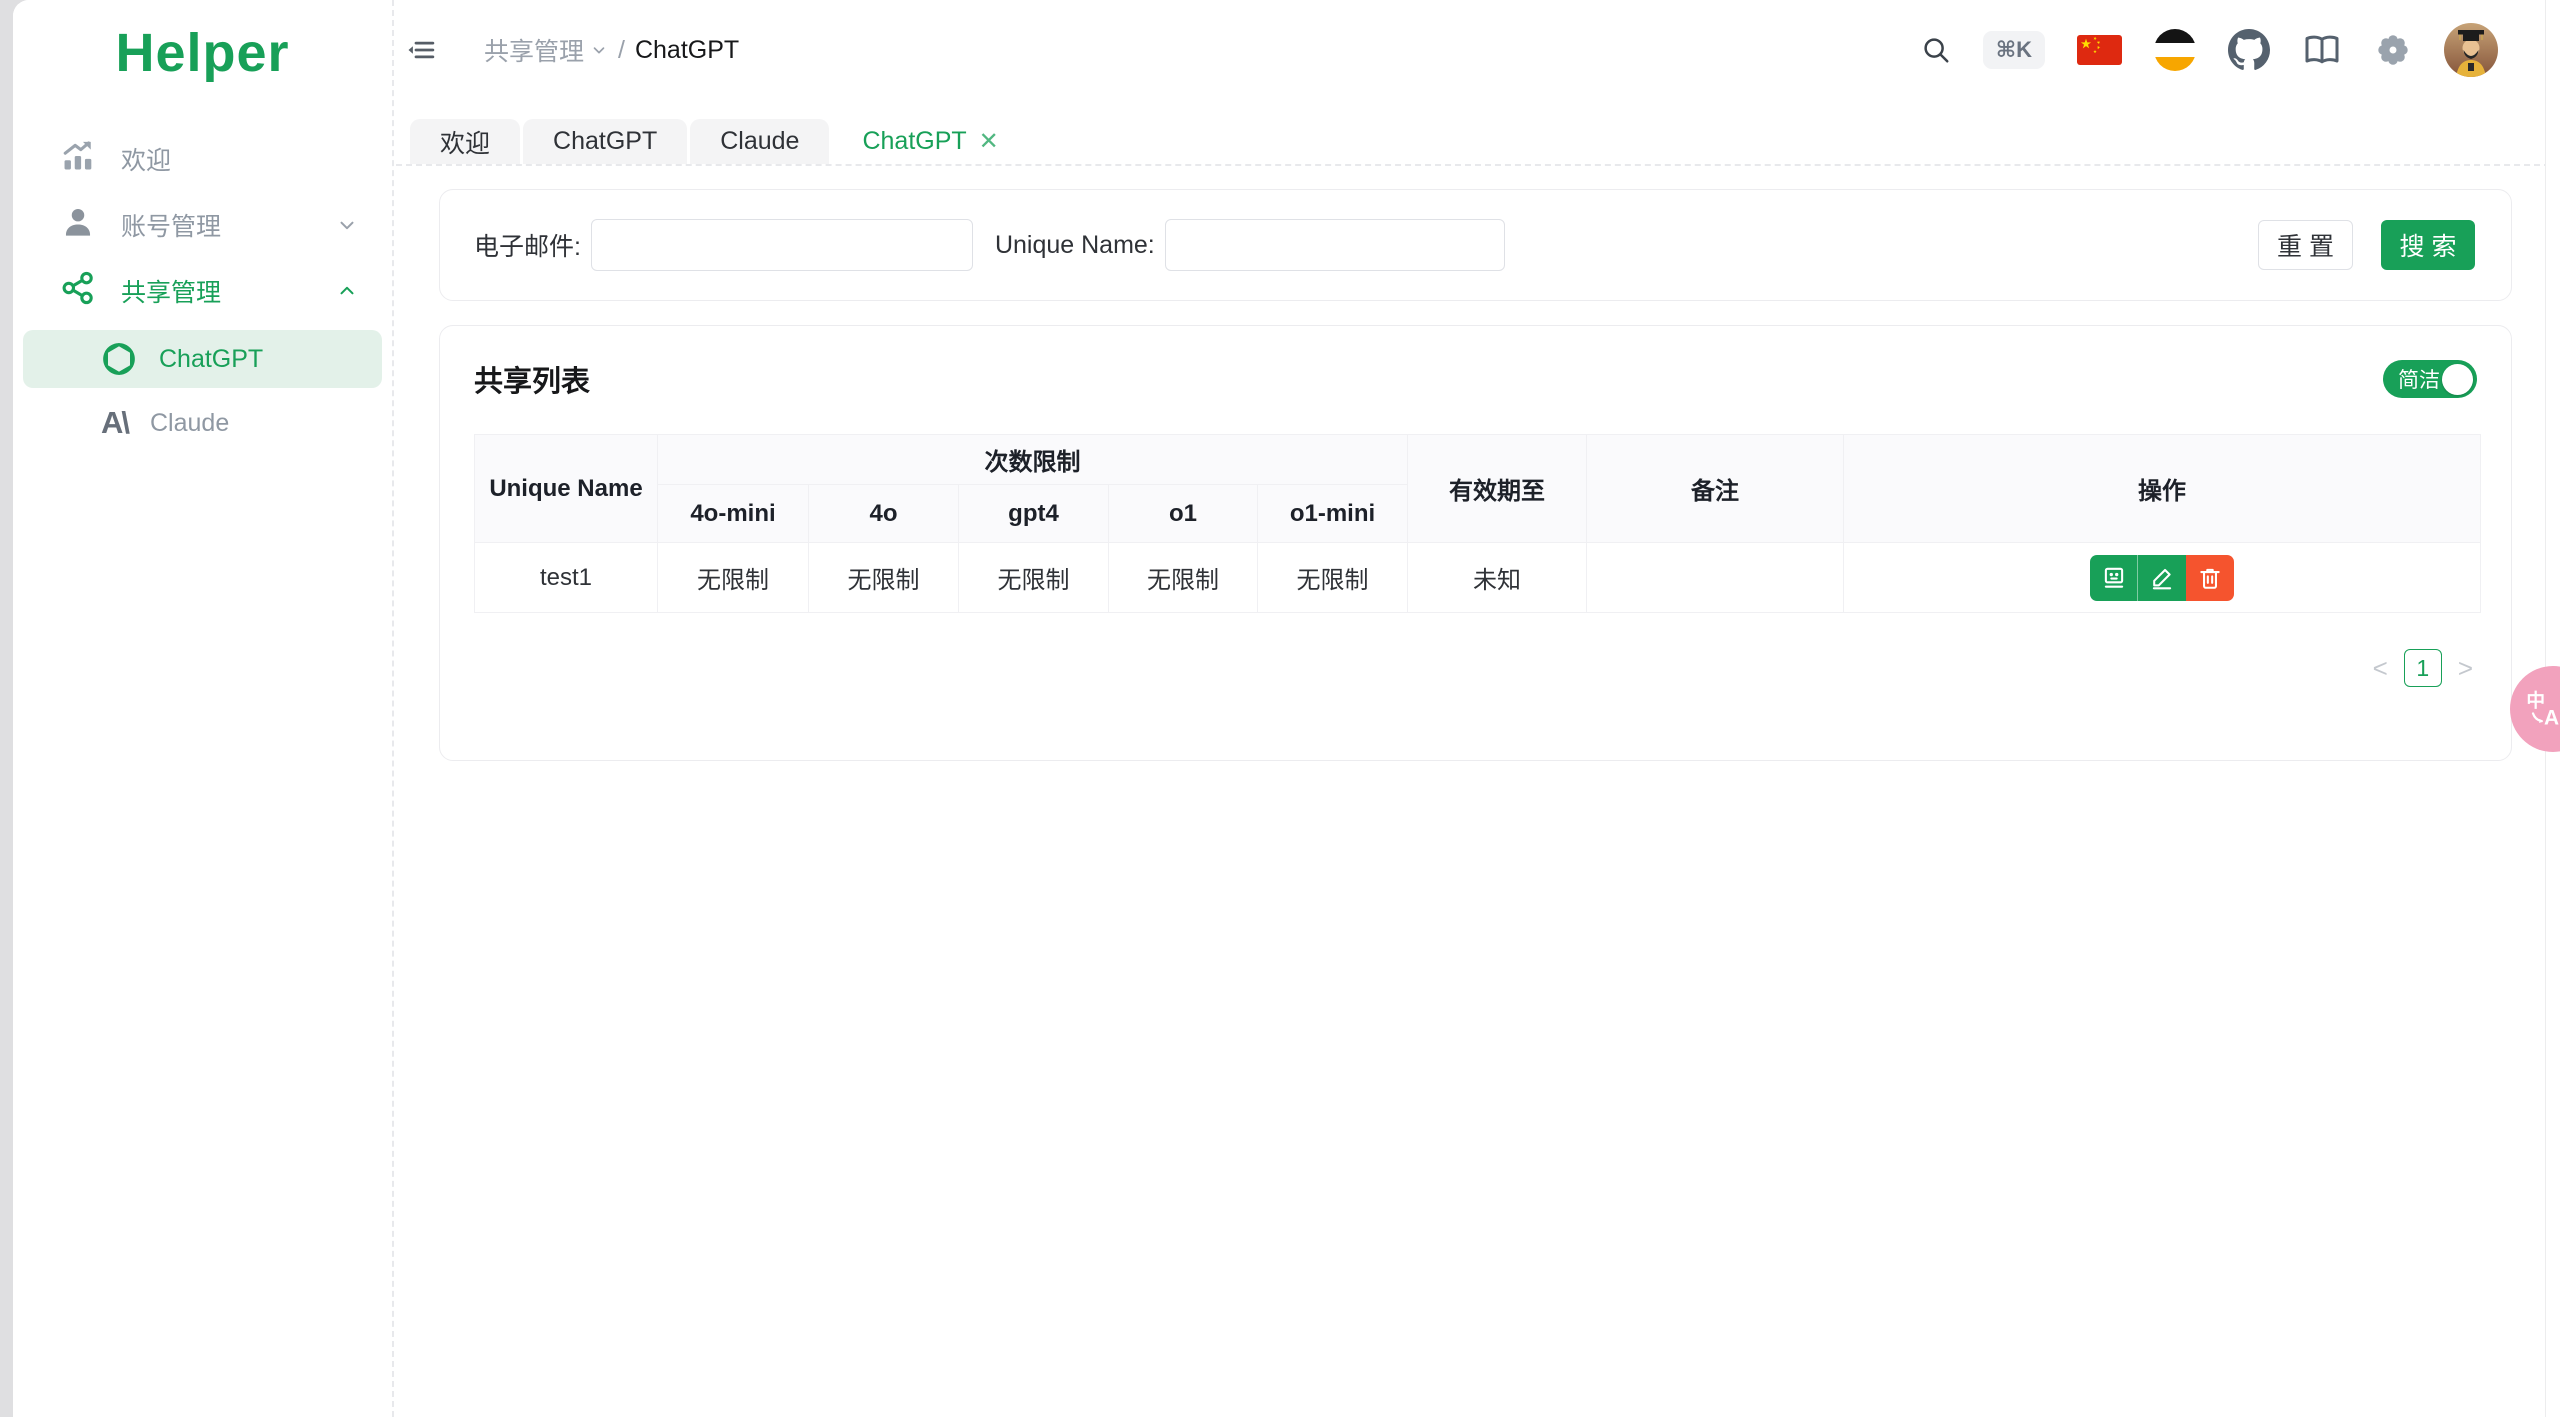 This screenshot has height=1417, width=2560. What do you see at coordinates (203, 708) in the screenshot?
I see `sidebar: Helper 欢迎 账号管理 共享管理 ChatGPT A\ Claude` at bounding box center [203, 708].